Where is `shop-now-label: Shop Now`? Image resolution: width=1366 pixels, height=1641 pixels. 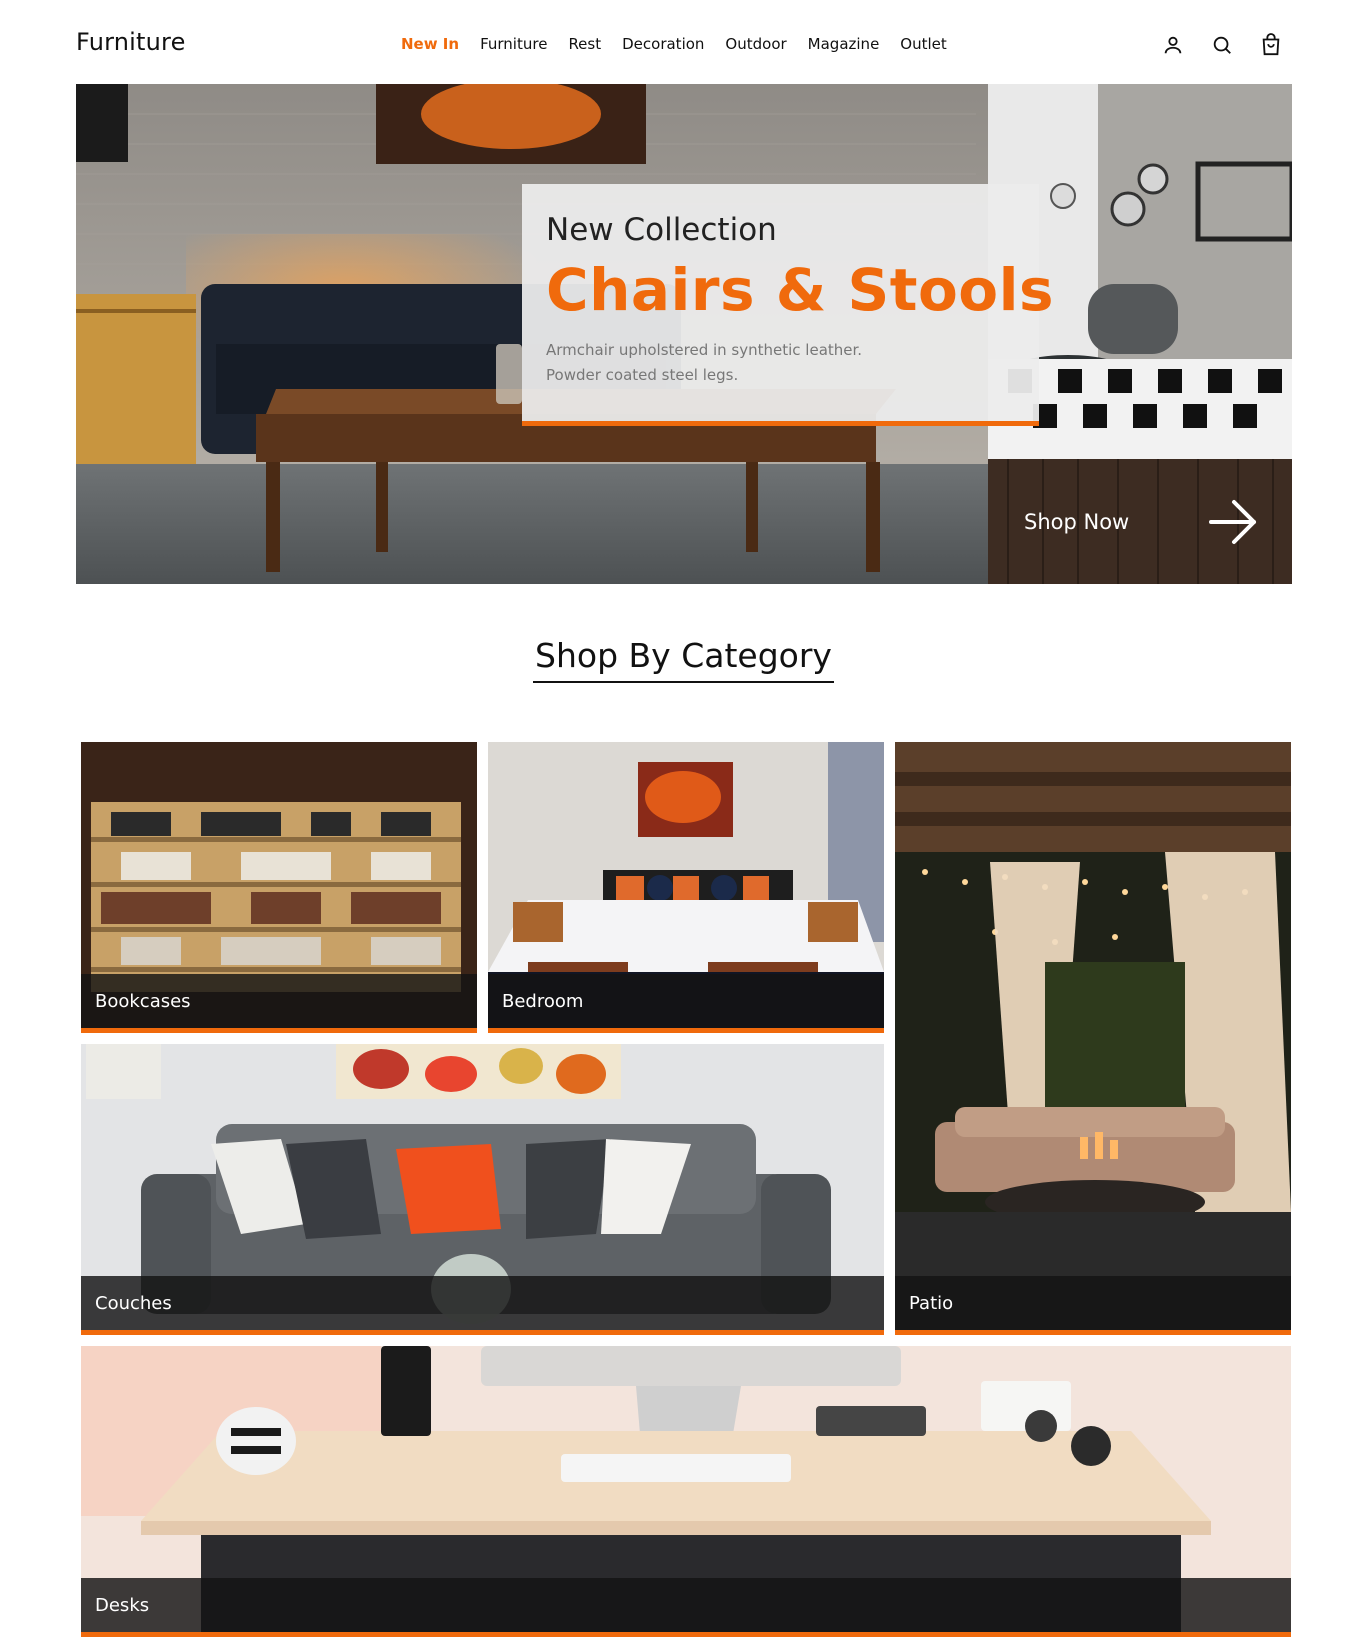 shop-now-label: Shop Now is located at coordinates (1077, 521).